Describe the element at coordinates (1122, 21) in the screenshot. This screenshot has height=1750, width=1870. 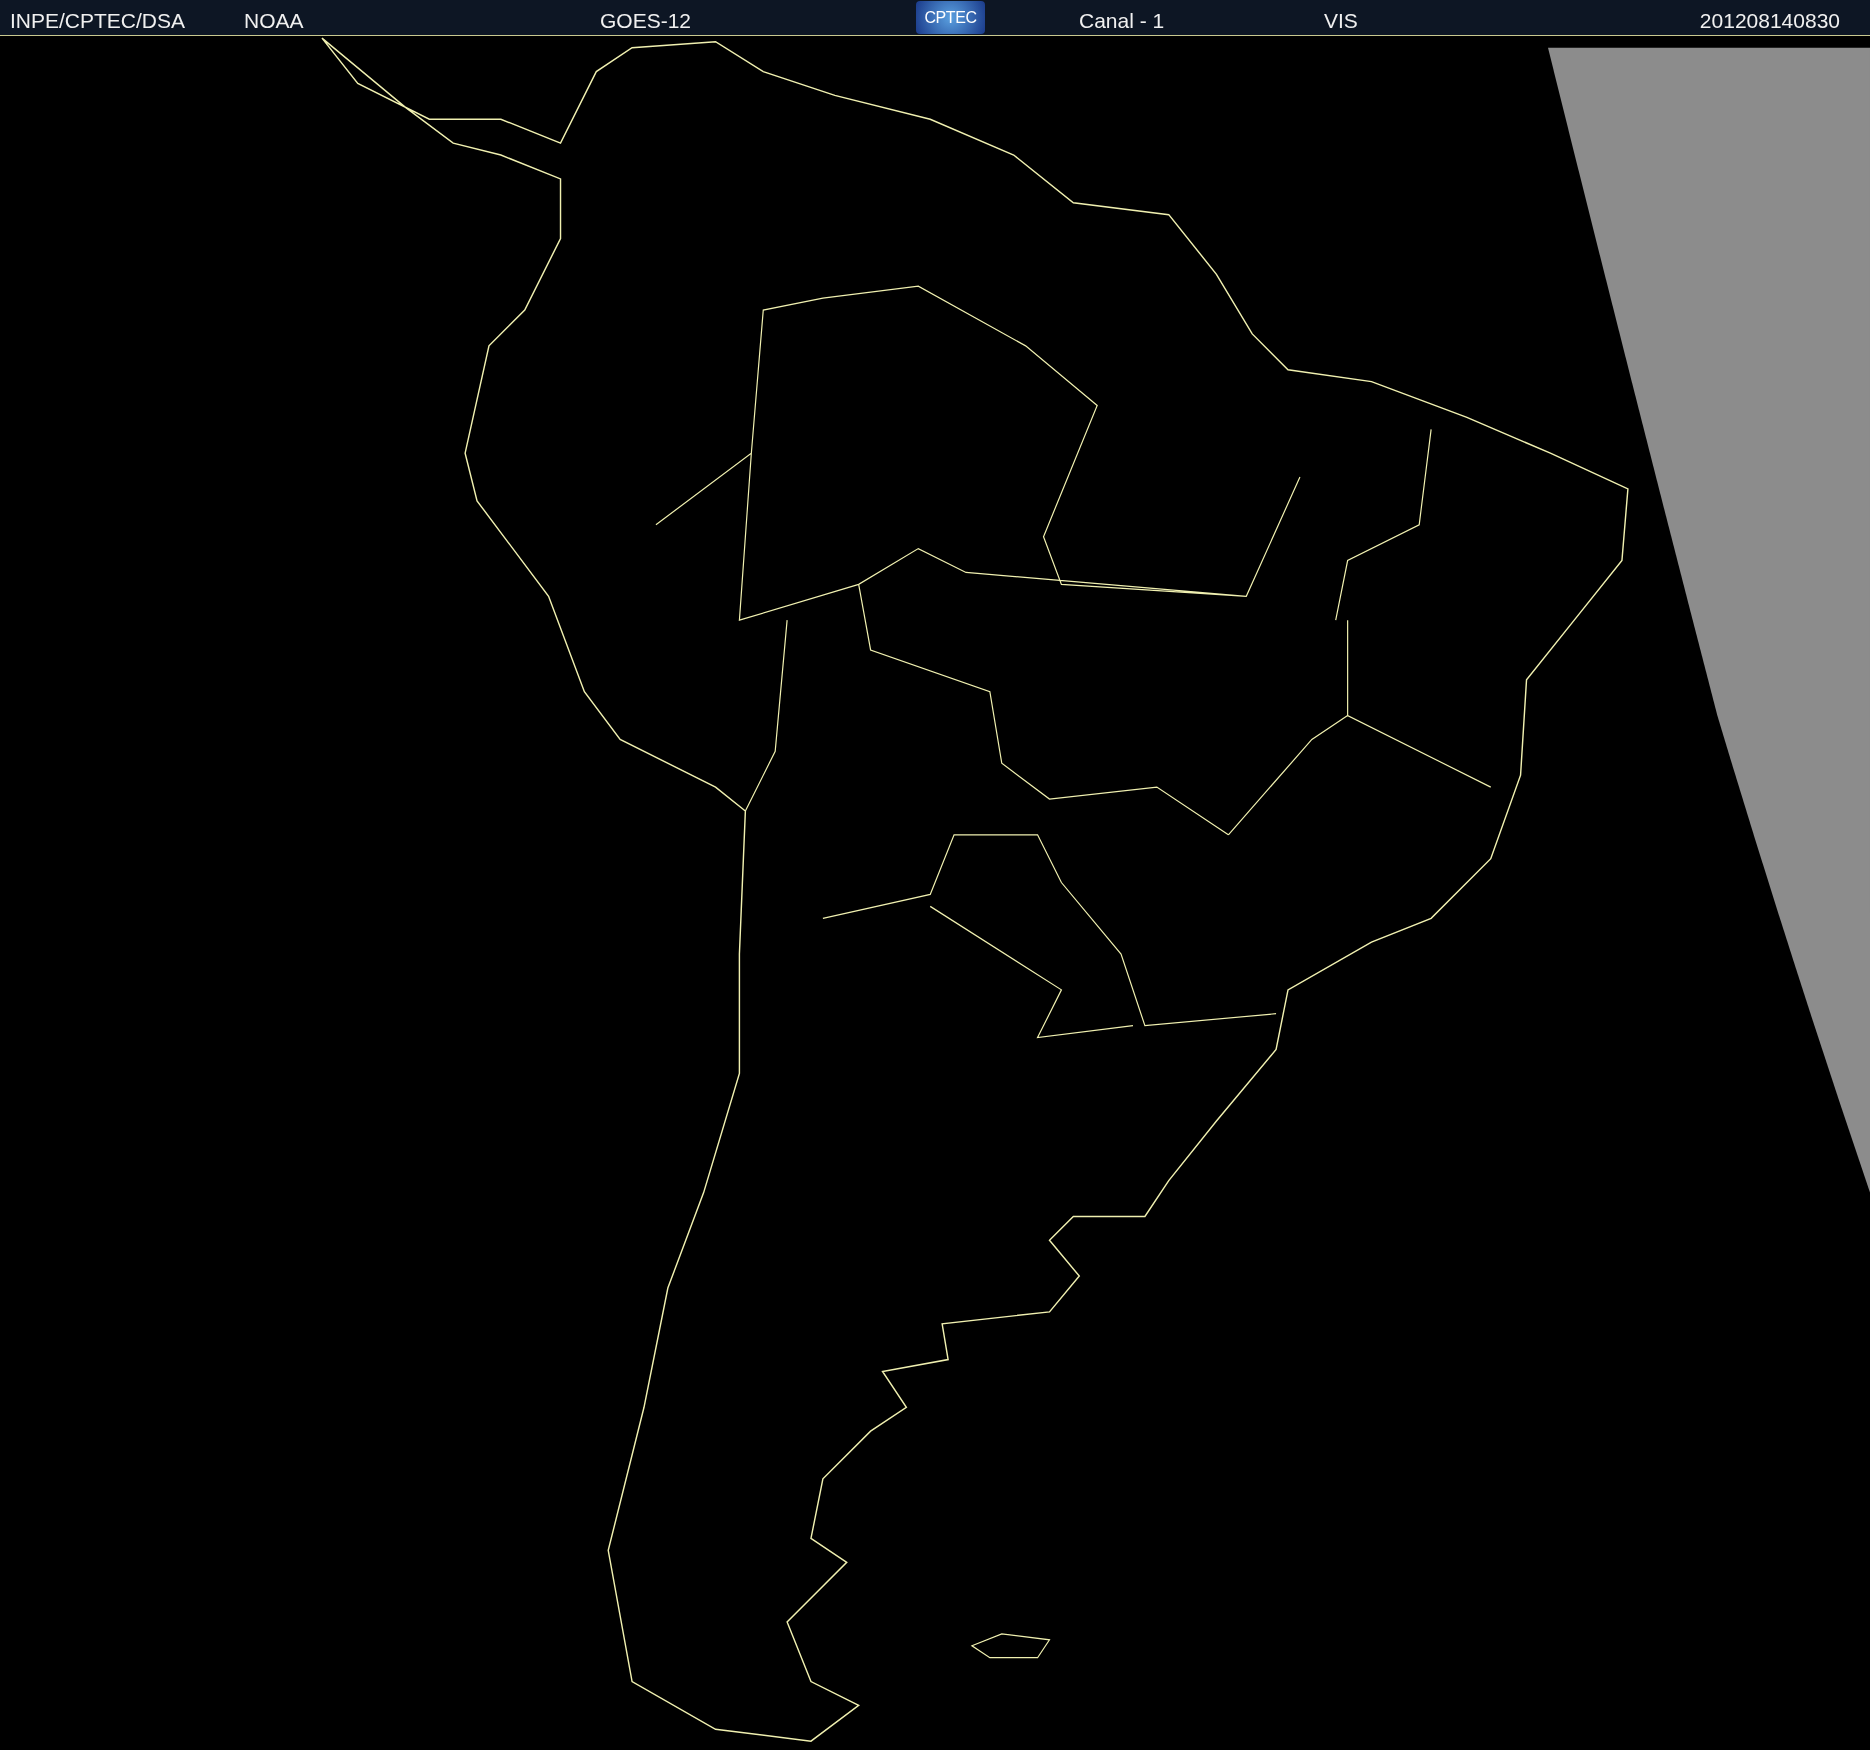
I see `channel-label: Canal - 1` at that location.